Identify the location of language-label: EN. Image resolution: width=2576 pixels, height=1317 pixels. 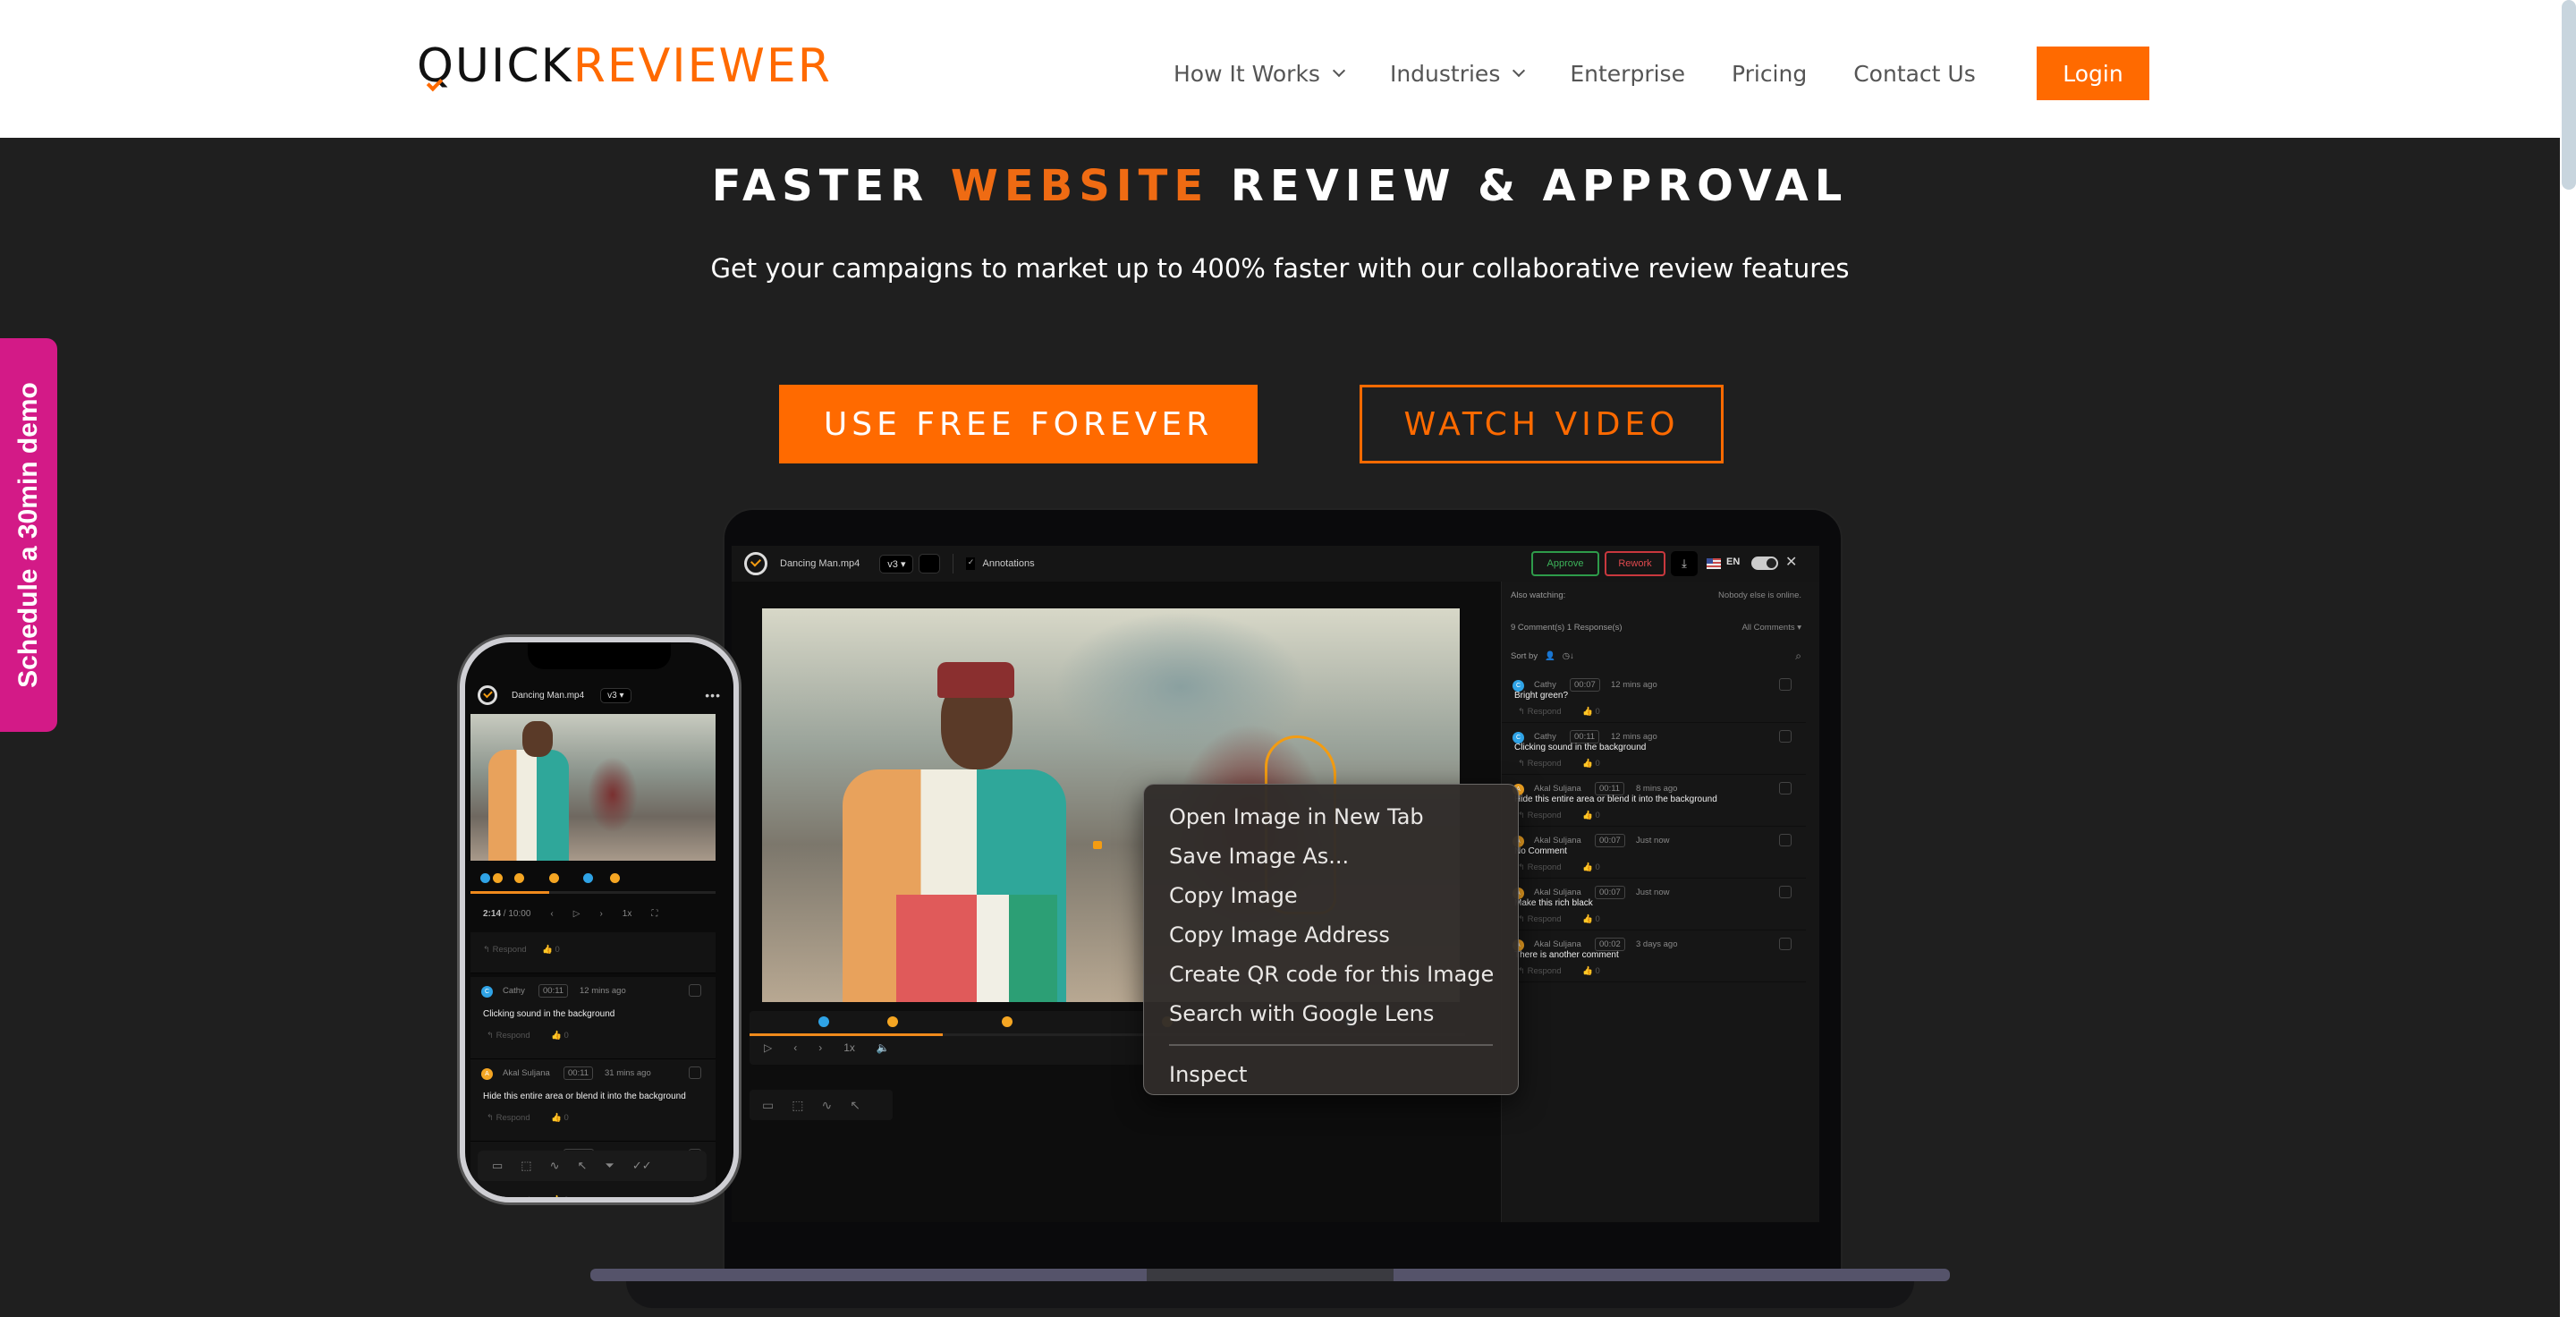
(1733, 562).